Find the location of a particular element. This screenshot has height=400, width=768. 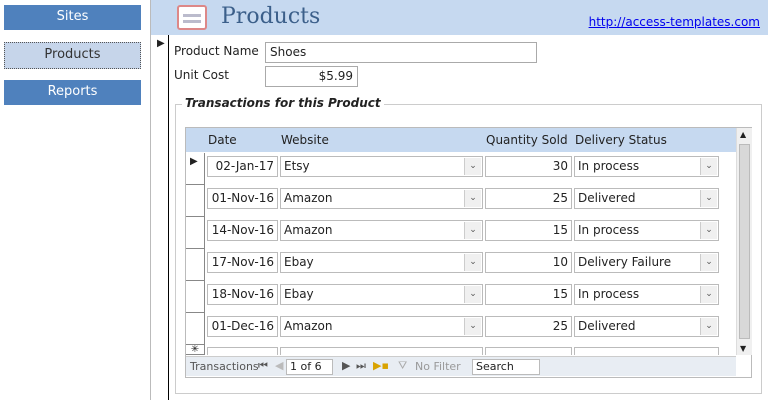

column-header-website: Website is located at coordinates (305, 140).